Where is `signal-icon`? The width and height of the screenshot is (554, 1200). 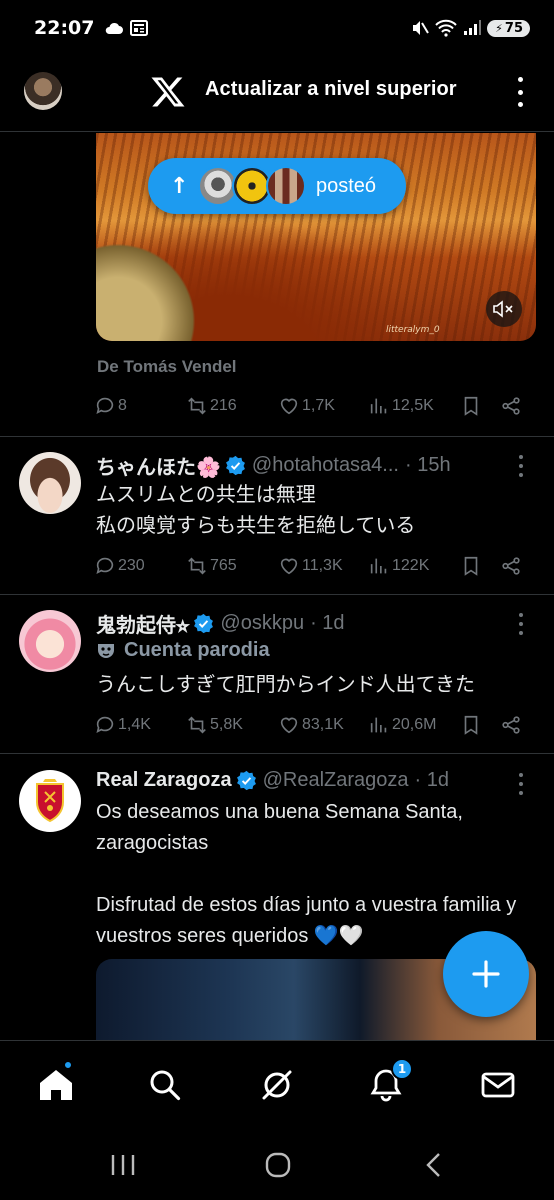
signal-icon is located at coordinates (473, 27).